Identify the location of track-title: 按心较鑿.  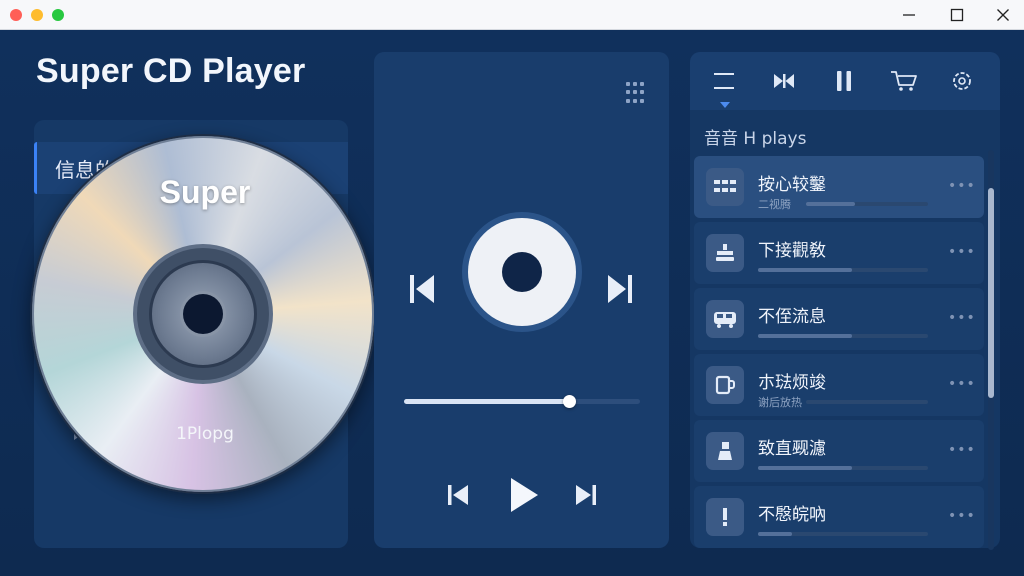
(792, 185).